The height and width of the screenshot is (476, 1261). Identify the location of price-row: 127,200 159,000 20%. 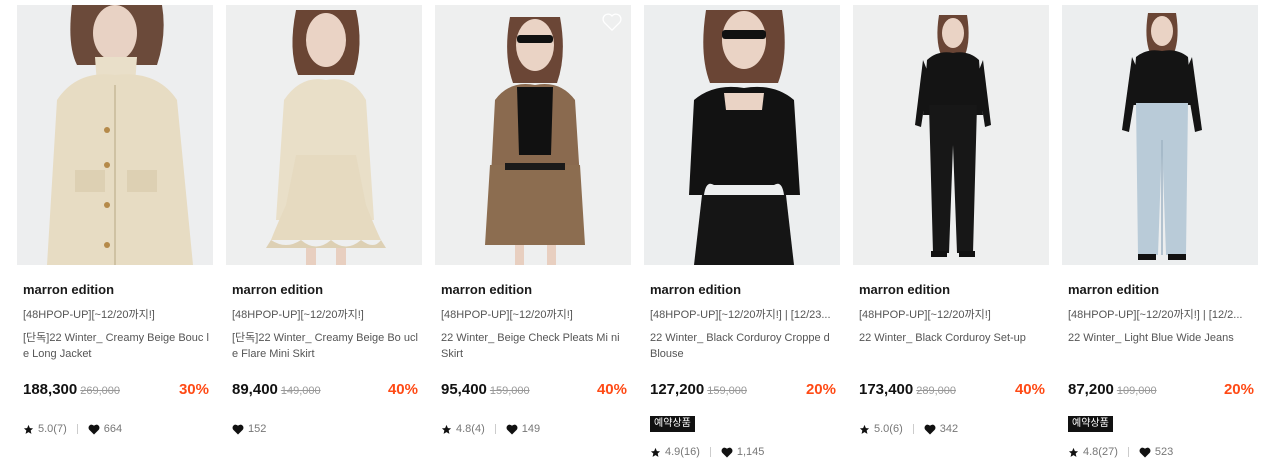
(743, 391).